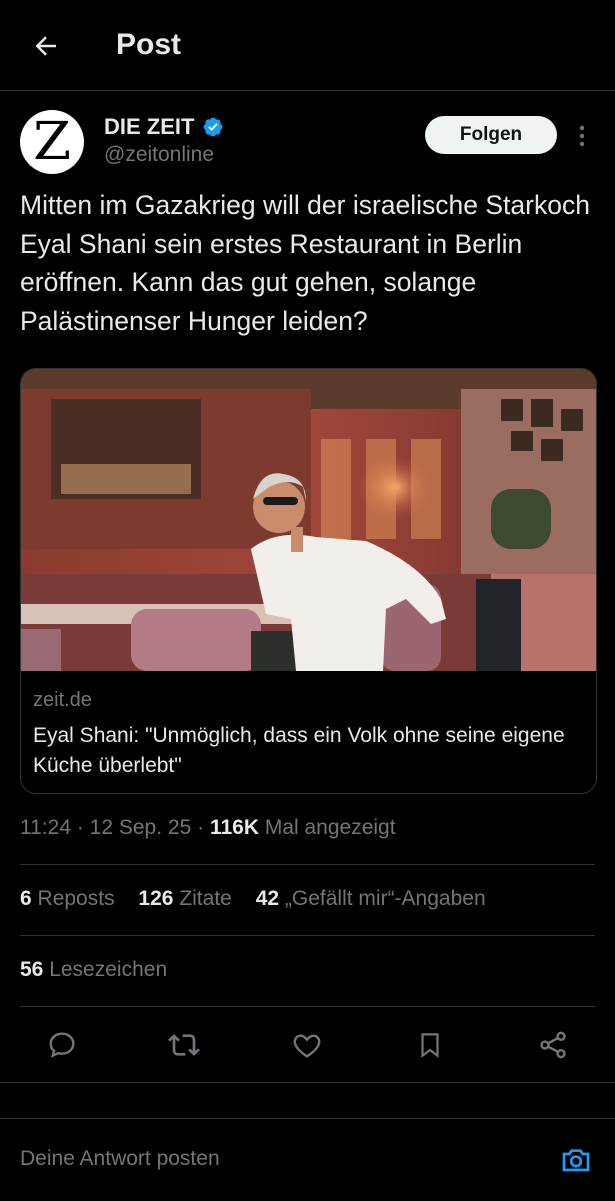 This screenshot has height=1201, width=615. What do you see at coordinates (307, 143) in the screenshot?
I see `author-row: Z DIE ZEIT @zeitonline Folgen` at bounding box center [307, 143].